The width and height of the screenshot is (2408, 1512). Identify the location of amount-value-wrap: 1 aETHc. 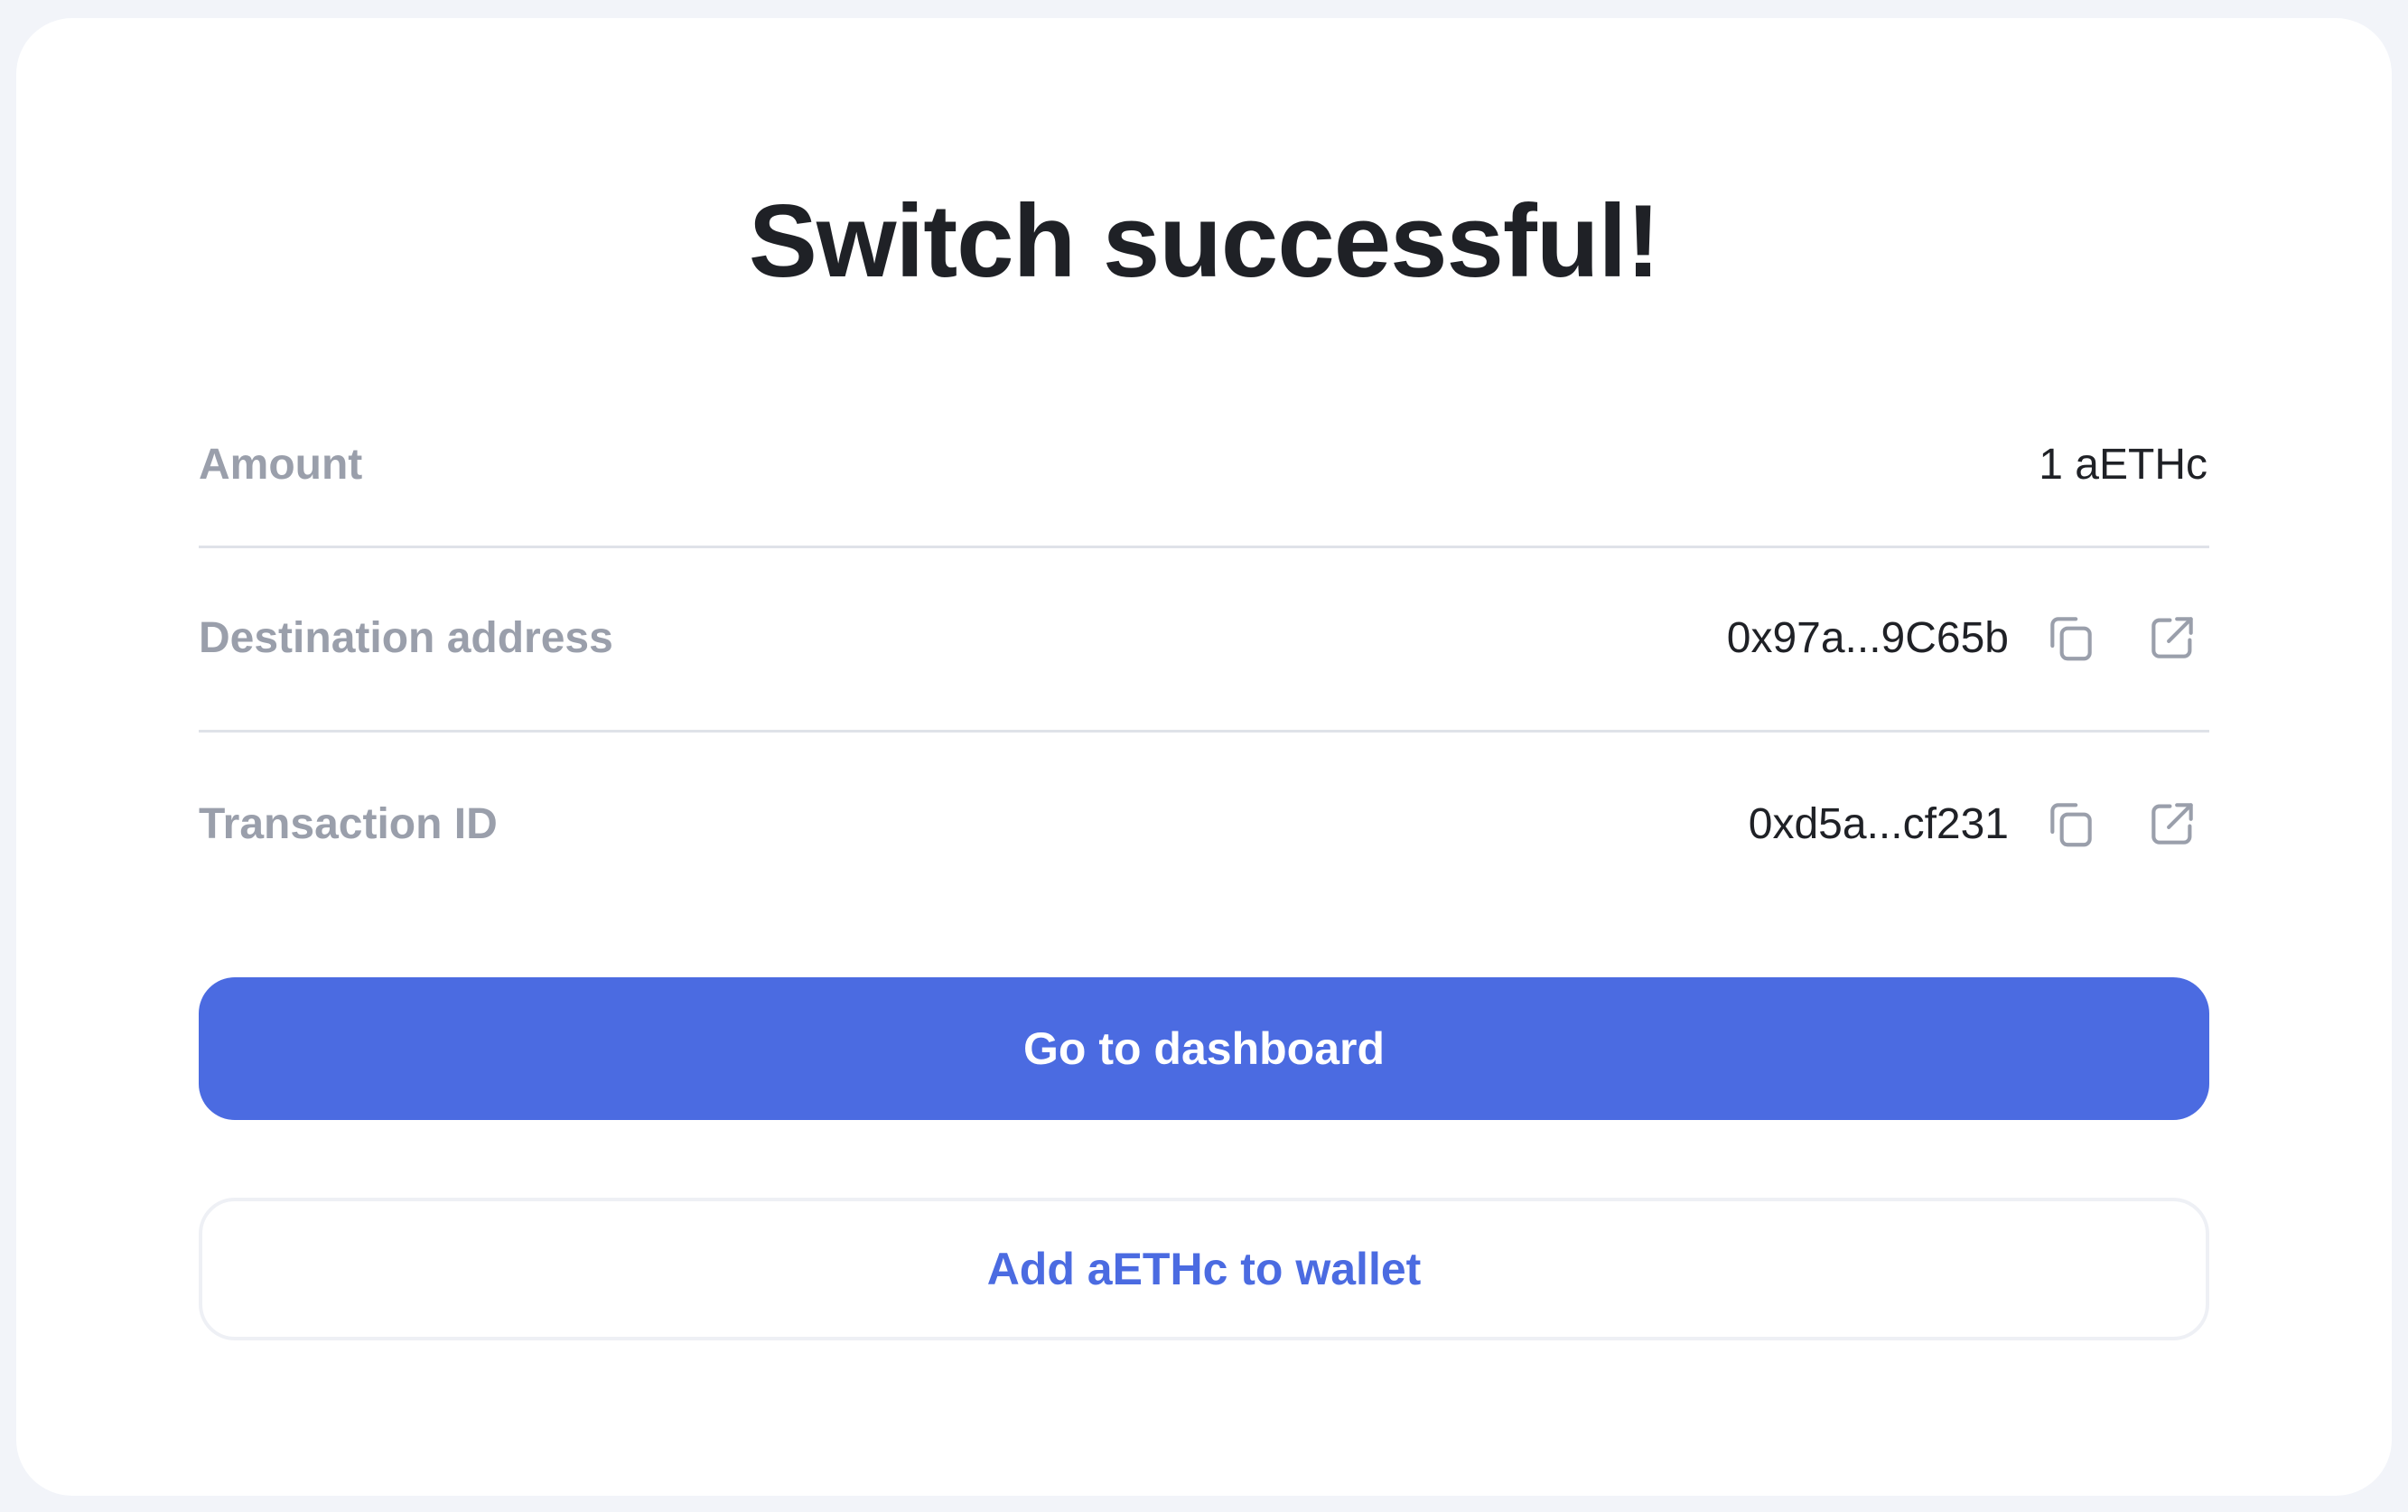
(2124, 465).